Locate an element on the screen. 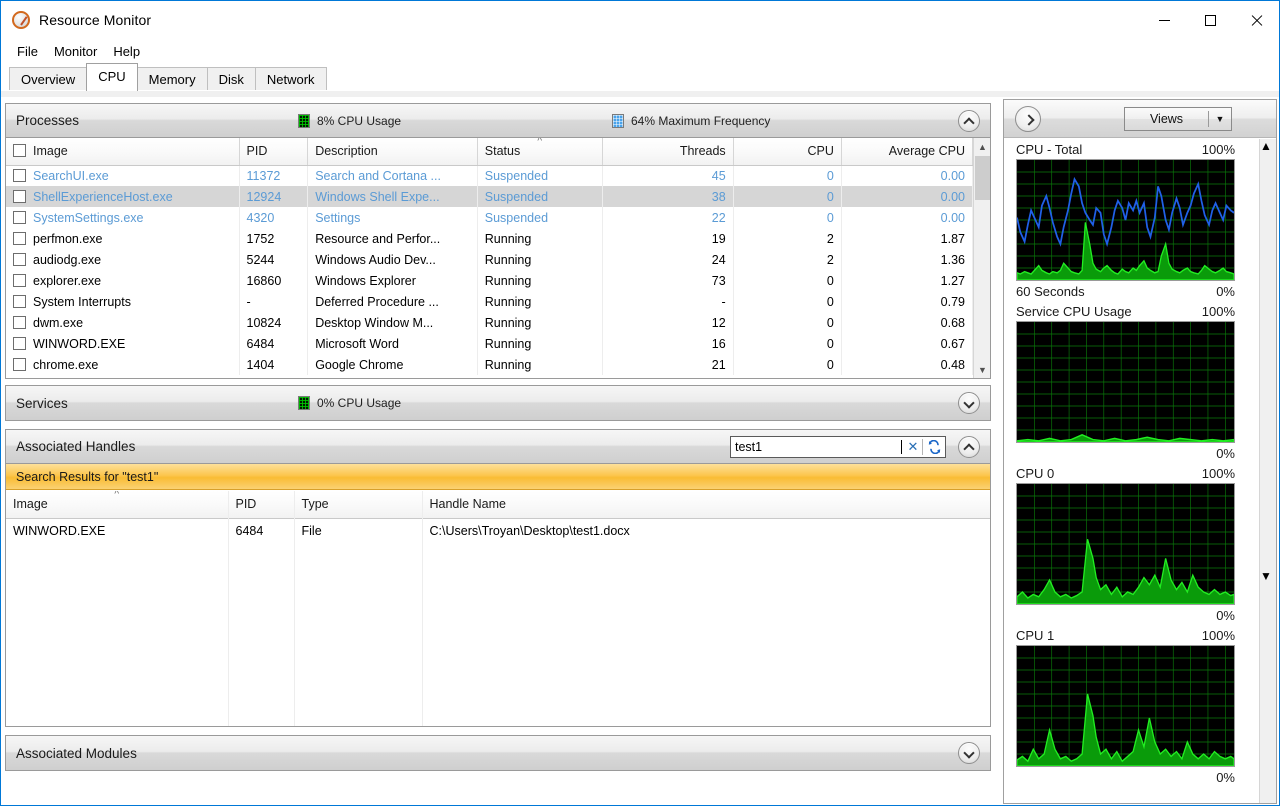 The width and height of the screenshot is (1280, 806). cpu-usage-mini-graph-icon is located at coordinates (304, 120).